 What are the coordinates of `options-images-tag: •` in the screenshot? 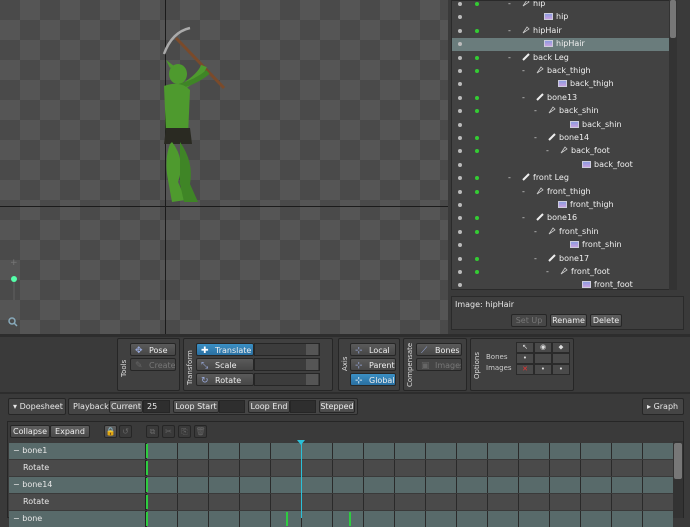 It's located at (561, 369).